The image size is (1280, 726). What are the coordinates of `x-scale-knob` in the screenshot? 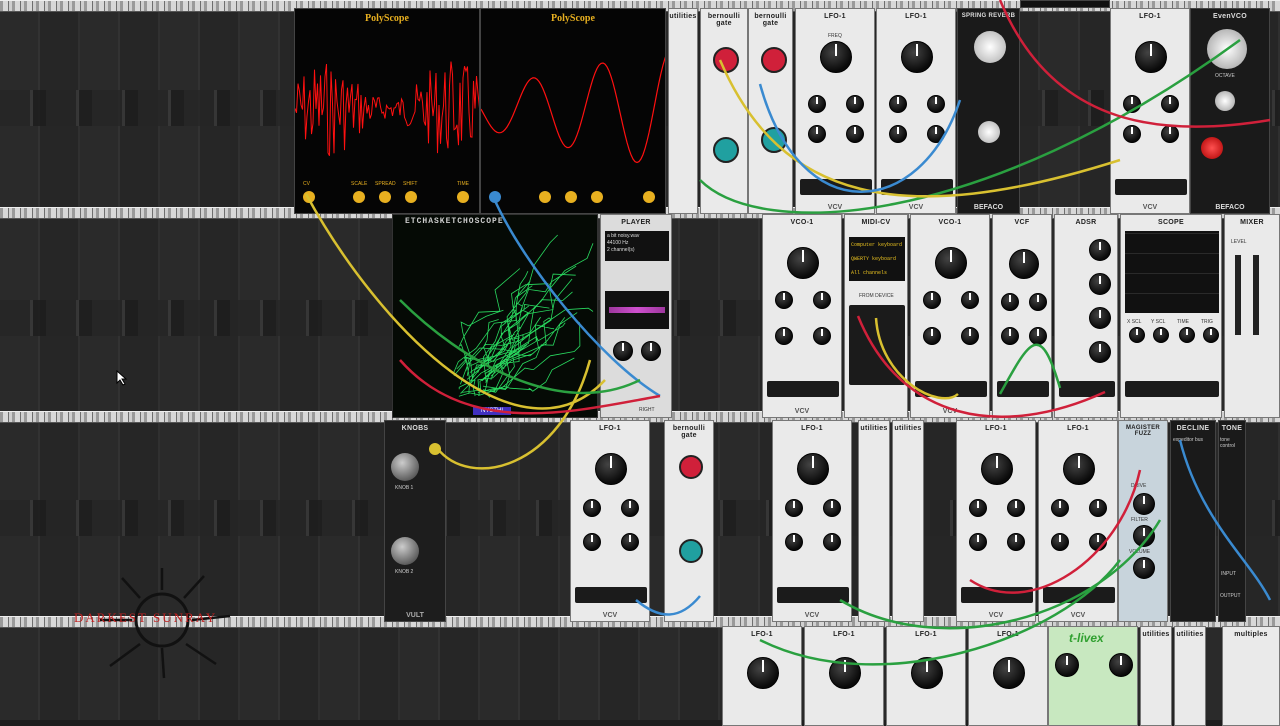 It's located at (1137, 335).